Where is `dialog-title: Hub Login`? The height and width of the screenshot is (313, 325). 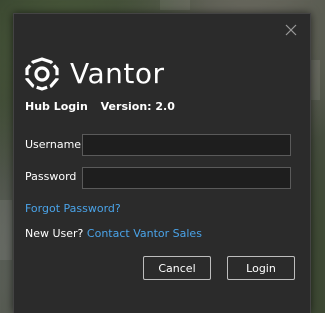 dialog-title: Hub Login is located at coordinates (56, 106).